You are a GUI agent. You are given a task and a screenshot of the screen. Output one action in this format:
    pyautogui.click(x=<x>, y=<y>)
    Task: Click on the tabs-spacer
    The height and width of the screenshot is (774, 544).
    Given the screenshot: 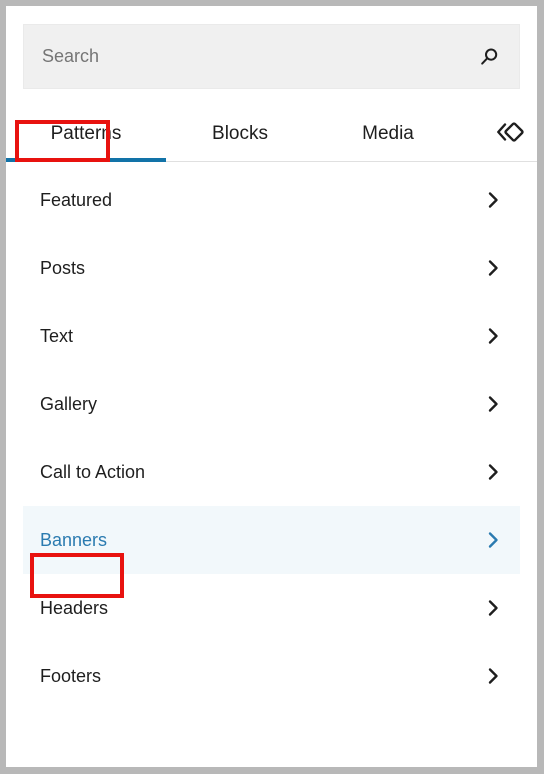 What is the action you would take?
    pyautogui.click(x=471, y=133)
    